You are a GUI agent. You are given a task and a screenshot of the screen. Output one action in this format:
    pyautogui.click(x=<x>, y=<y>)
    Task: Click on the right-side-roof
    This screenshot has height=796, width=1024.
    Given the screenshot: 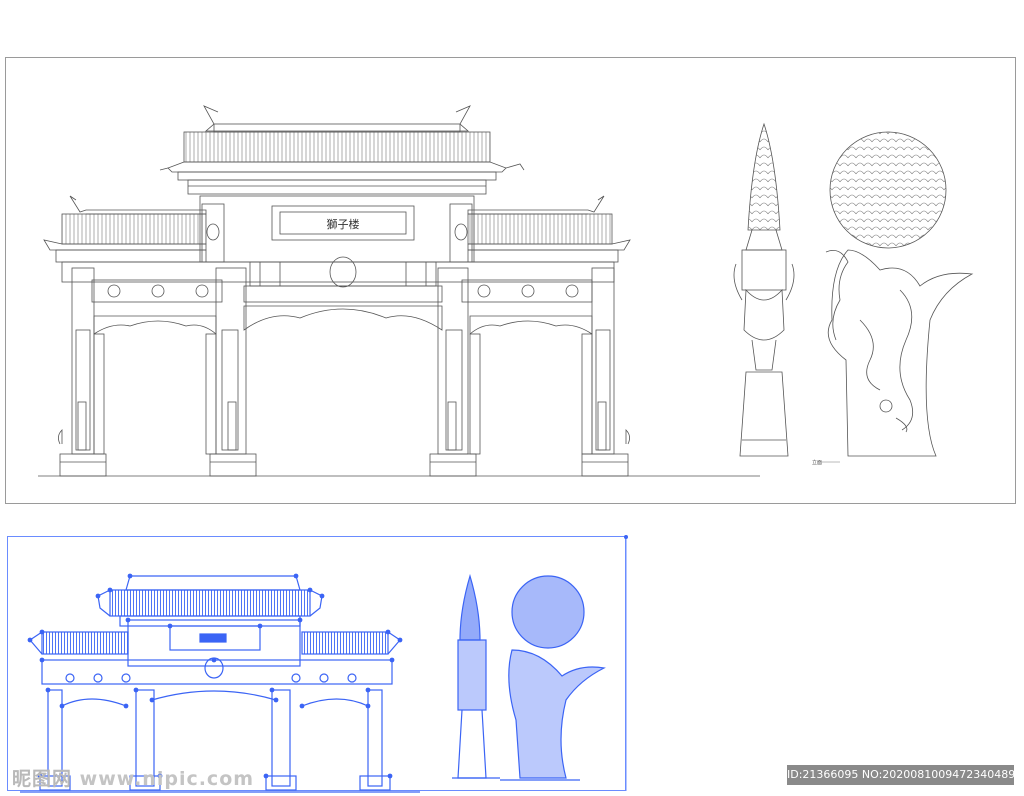 What is the action you would take?
    pyautogui.click(x=549, y=229)
    